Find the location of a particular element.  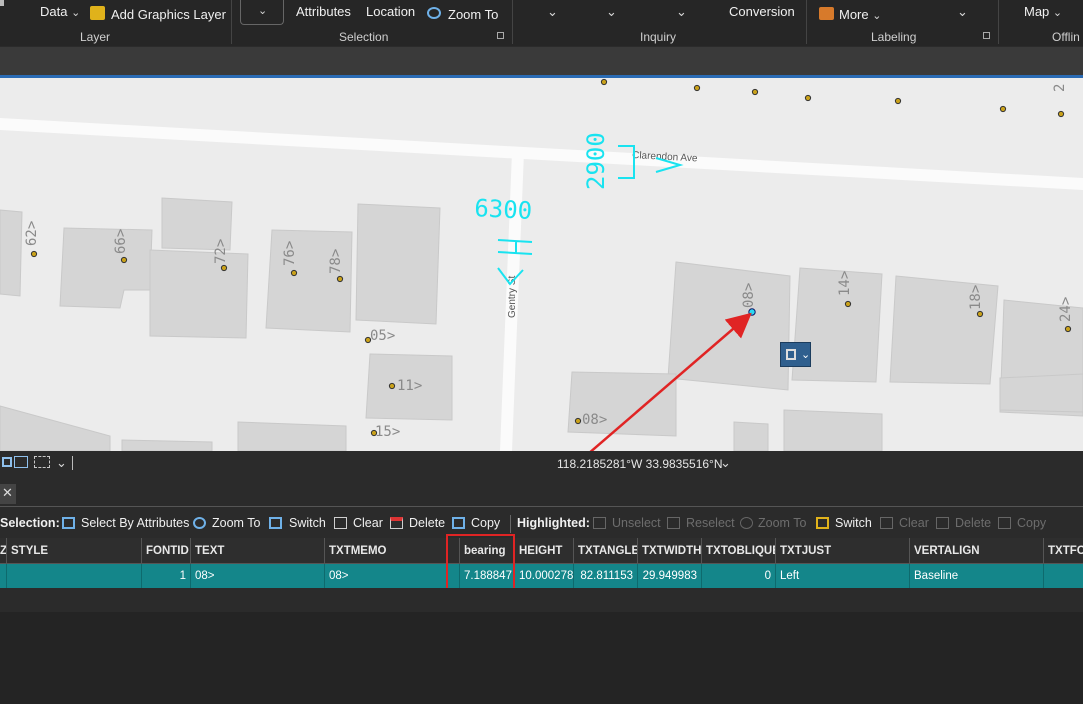

close-icon: ✕ is located at coordinates (7, 493).